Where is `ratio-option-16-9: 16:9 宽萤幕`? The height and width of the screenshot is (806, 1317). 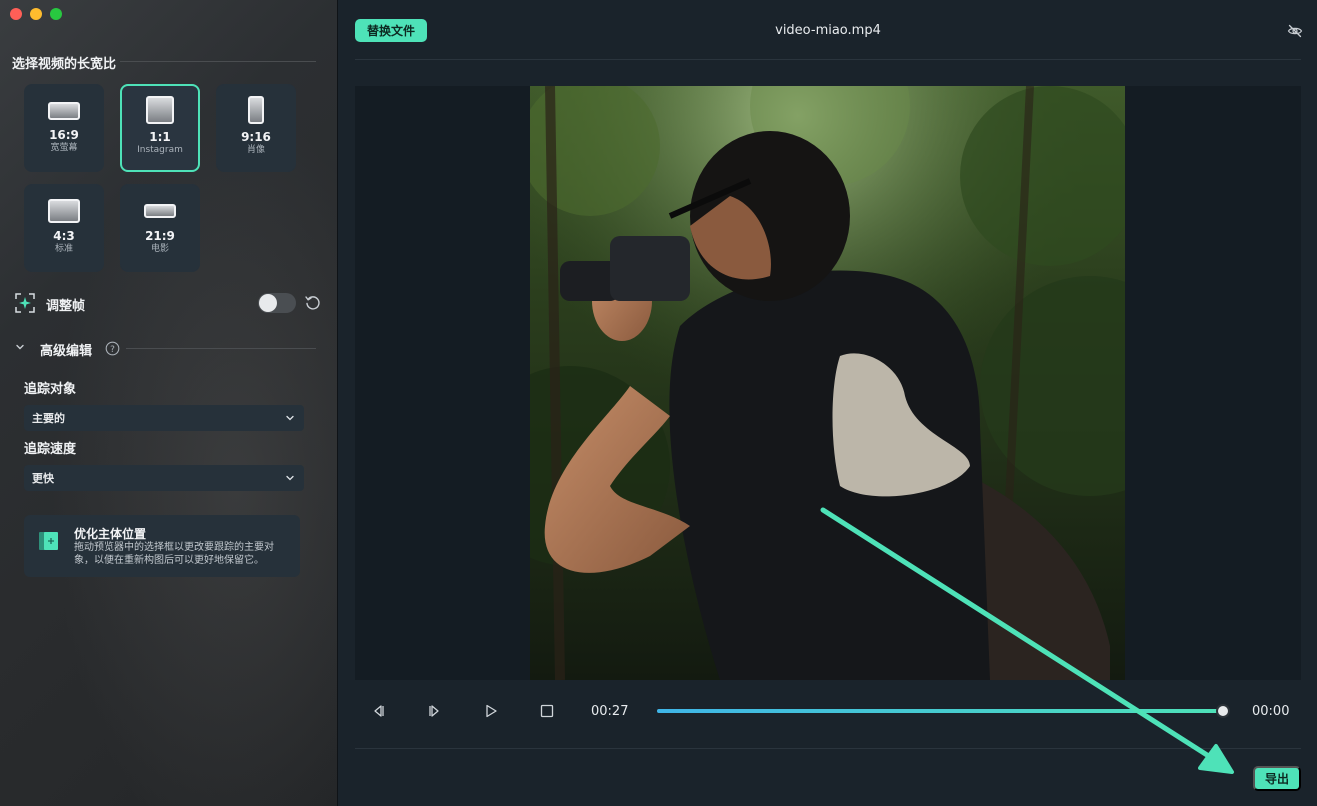
ratio-option-16-9: 16:9 宽萤幕 is located at coordinates (64, 128).